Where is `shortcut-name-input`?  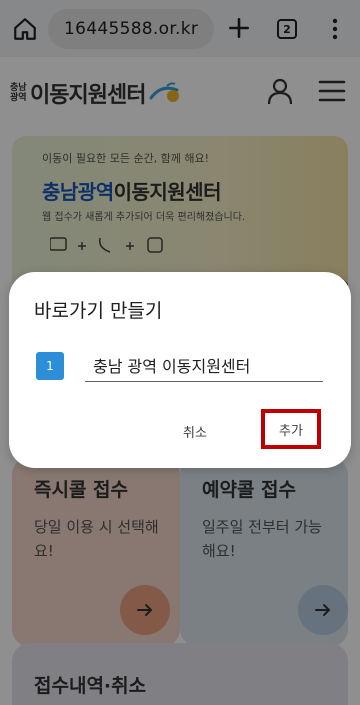 shortcut-name-input is located at coordinates (204, 365).